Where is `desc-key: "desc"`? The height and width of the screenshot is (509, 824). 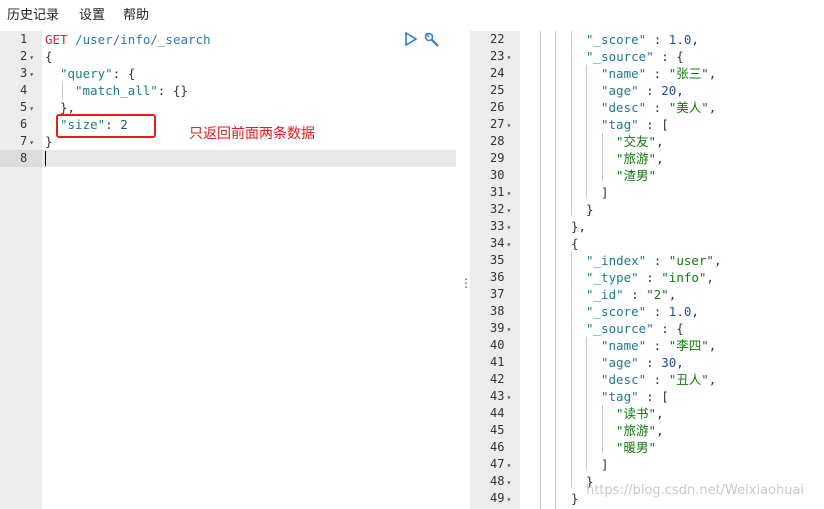 desc-key: "desc" is located at coordinates (624, 379).